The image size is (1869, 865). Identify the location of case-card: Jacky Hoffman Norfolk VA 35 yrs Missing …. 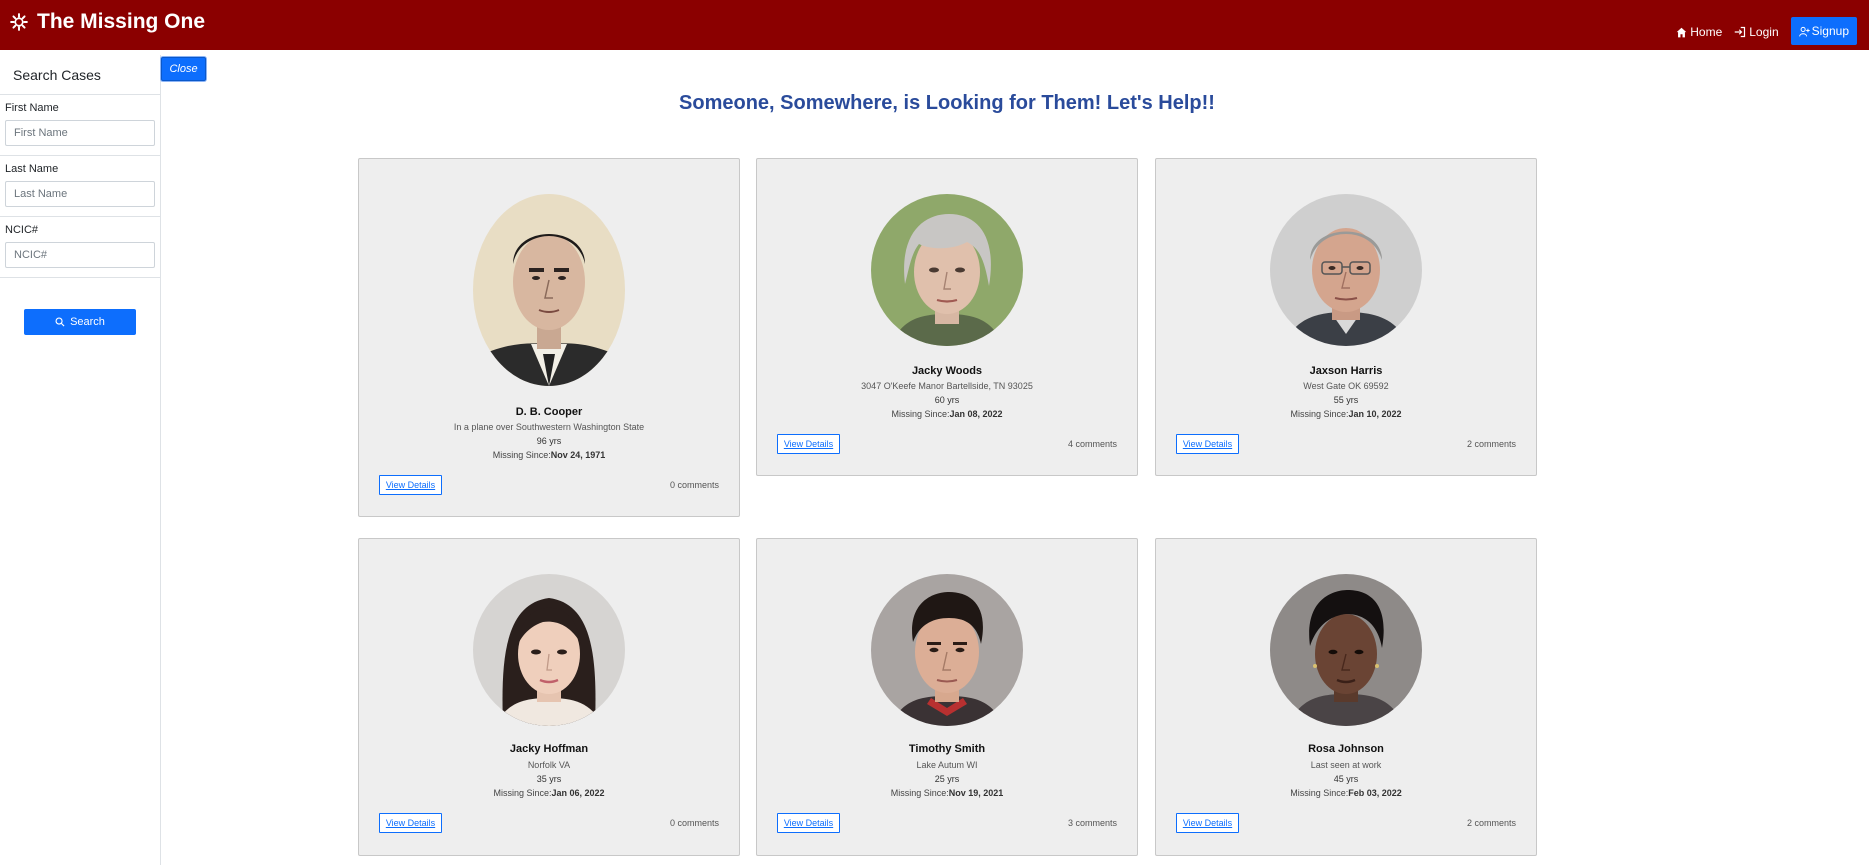
(549, 697).